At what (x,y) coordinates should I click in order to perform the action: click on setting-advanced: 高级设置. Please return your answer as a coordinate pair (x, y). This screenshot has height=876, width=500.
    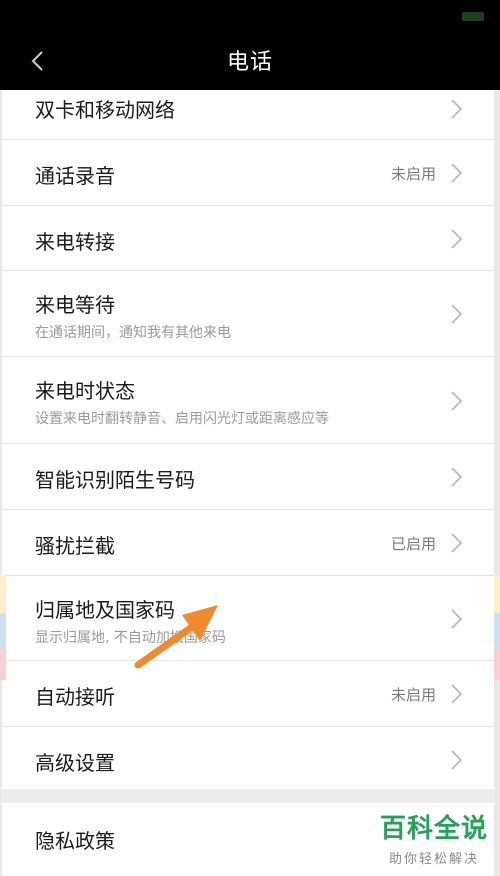
    Looking at the image, I should click on (248, 759).